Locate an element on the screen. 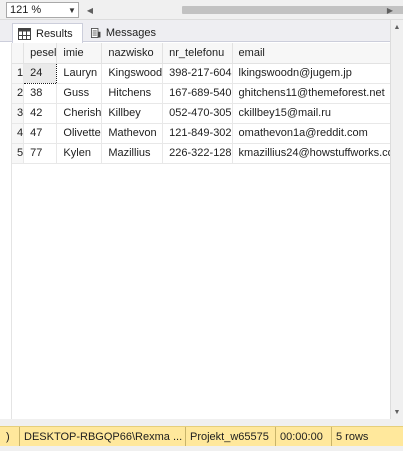  row-number: 3 is located at coordinates (18, 113).